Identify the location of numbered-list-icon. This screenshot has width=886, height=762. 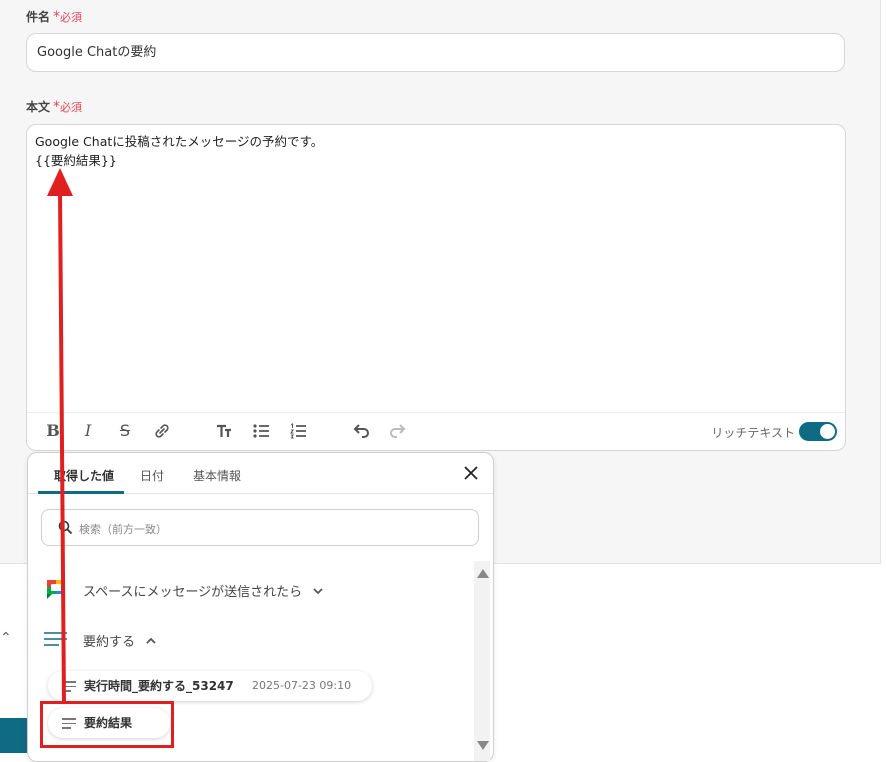
(298, 431).